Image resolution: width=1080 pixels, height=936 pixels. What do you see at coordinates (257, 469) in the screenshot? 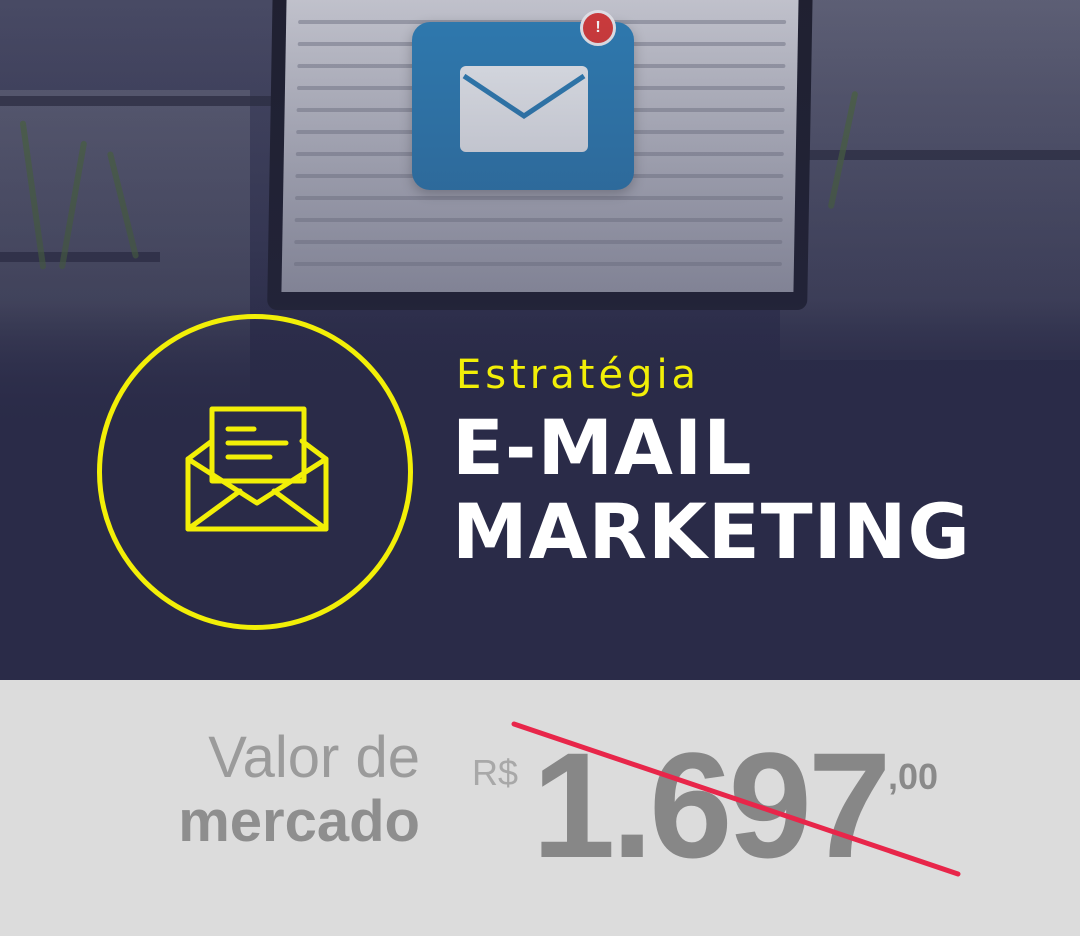
I see `open-envelope-letter-icon` at bounding box center [257, 469].